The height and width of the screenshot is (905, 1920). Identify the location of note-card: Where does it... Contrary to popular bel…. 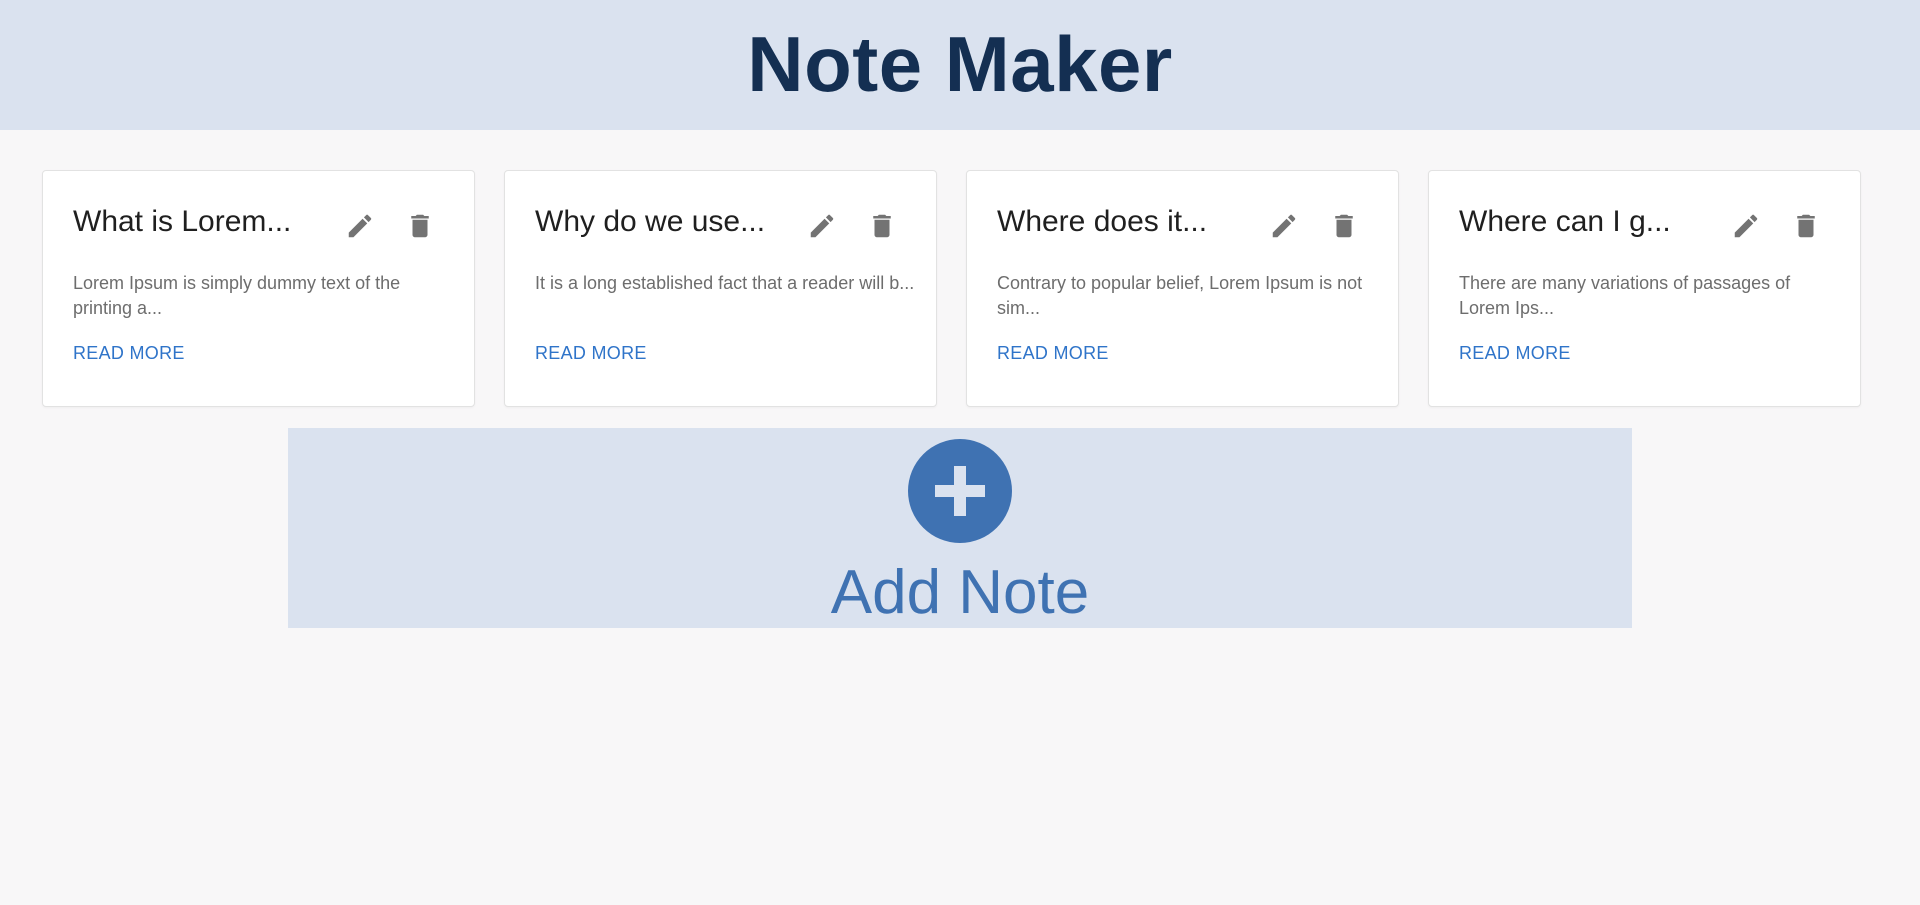
(1182, 288).